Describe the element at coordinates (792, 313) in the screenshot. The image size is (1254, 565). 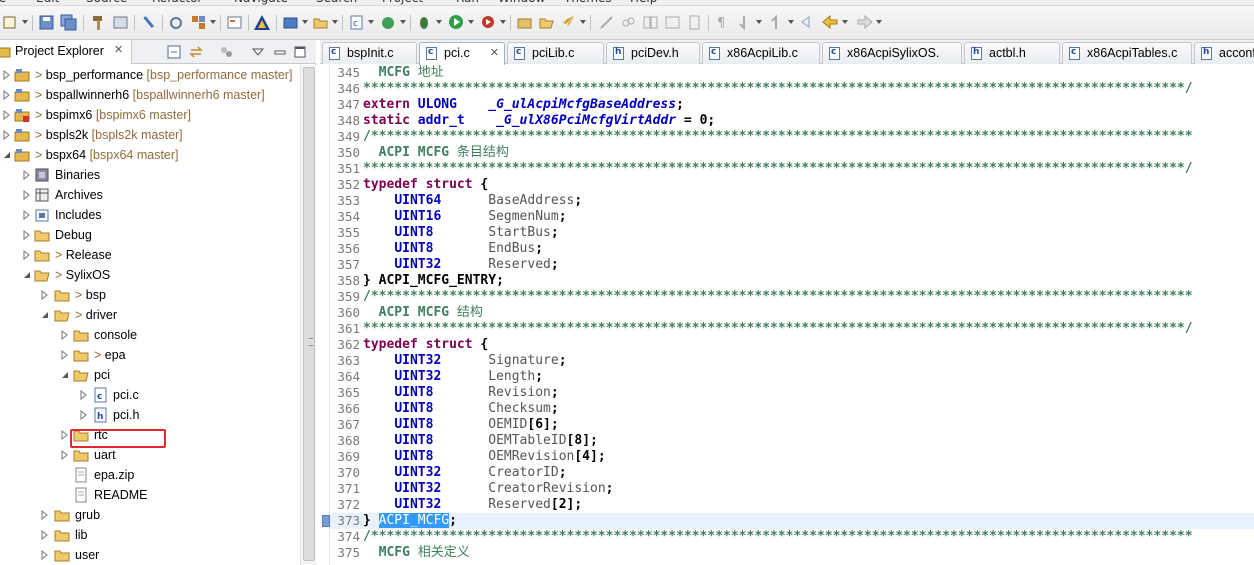
I see `code-line: 360 ACPI MCFG 结构` at that location.